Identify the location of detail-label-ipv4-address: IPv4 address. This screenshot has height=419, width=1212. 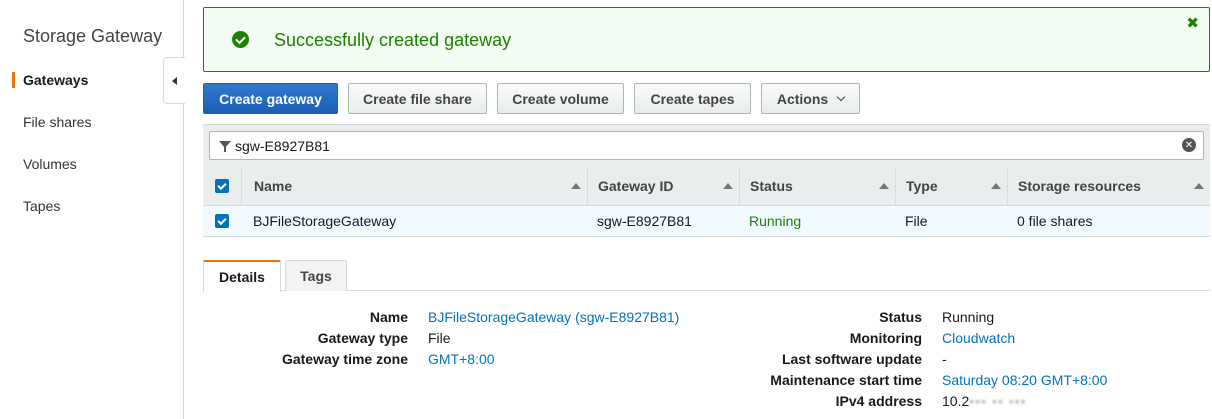
(878, 401).